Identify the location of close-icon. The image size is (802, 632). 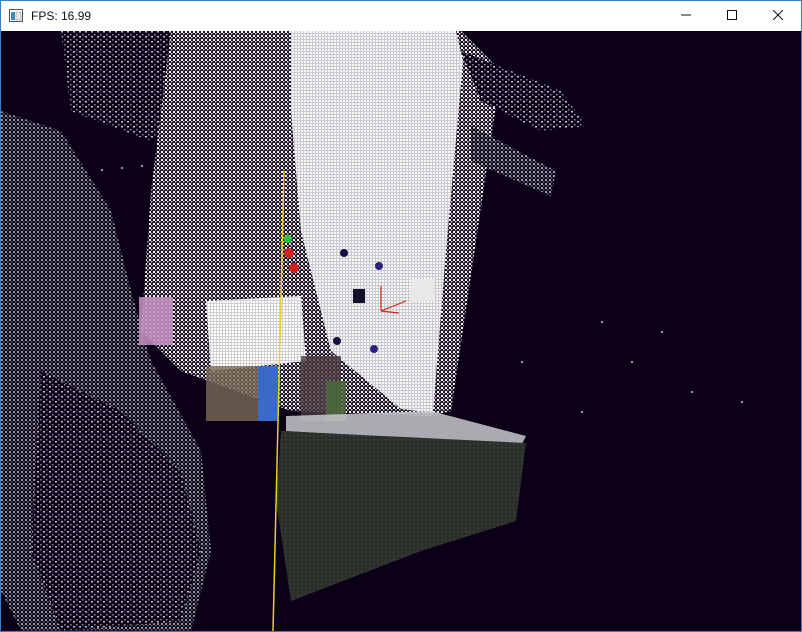
(778, 16).